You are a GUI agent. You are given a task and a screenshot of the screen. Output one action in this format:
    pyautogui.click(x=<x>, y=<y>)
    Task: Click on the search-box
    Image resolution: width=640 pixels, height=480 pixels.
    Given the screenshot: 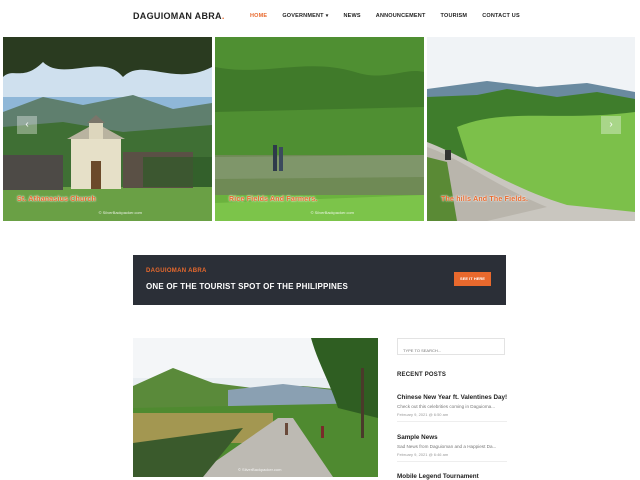 What is the action you would take?
    pyautogui.click(x=451, y=348)
    